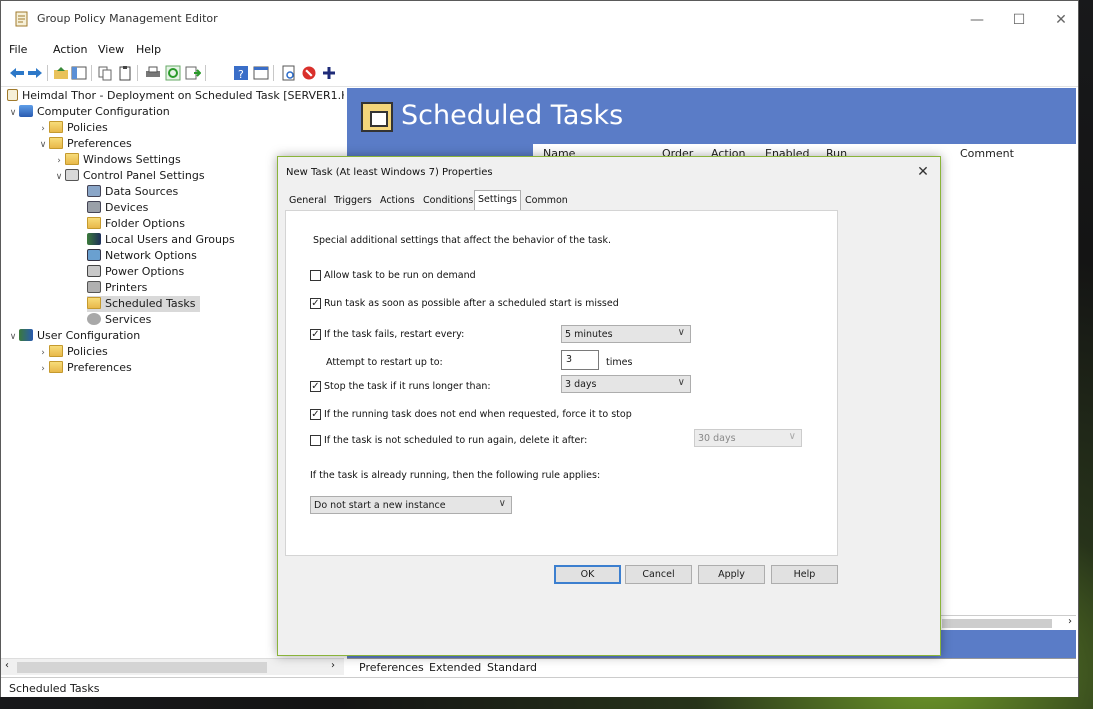 This screenshot has width=1093, height=709. What do you see at coordinates (84, 144) in the screenshot?
I see `tree-preferences: ∨ Preferences` at bounding box center [84, 144].